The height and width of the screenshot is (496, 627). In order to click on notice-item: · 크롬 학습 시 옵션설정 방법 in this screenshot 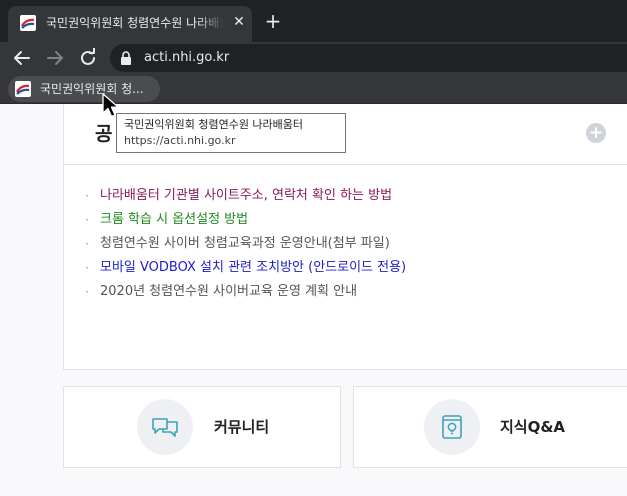, I will do `click(245, 220)`.